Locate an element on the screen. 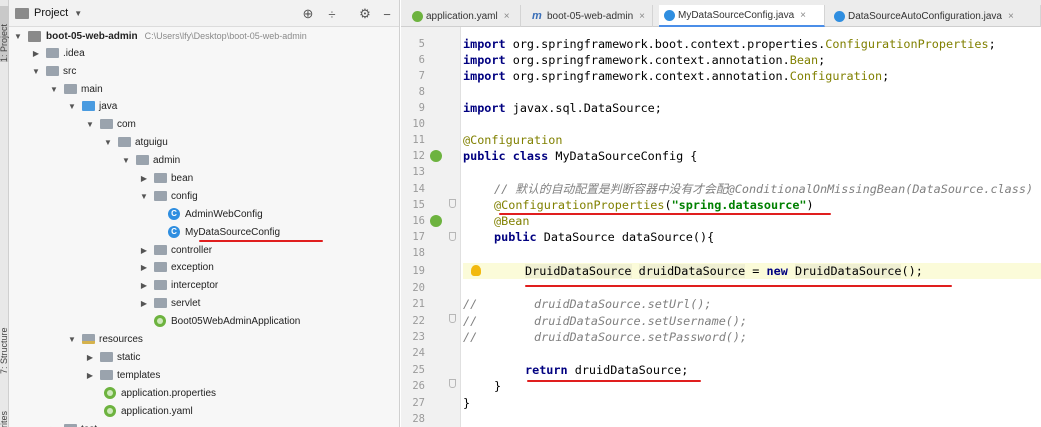 The image size is (1041, 427). tab-application-yaml: application.yaml × is located at coordinates (464, 16).